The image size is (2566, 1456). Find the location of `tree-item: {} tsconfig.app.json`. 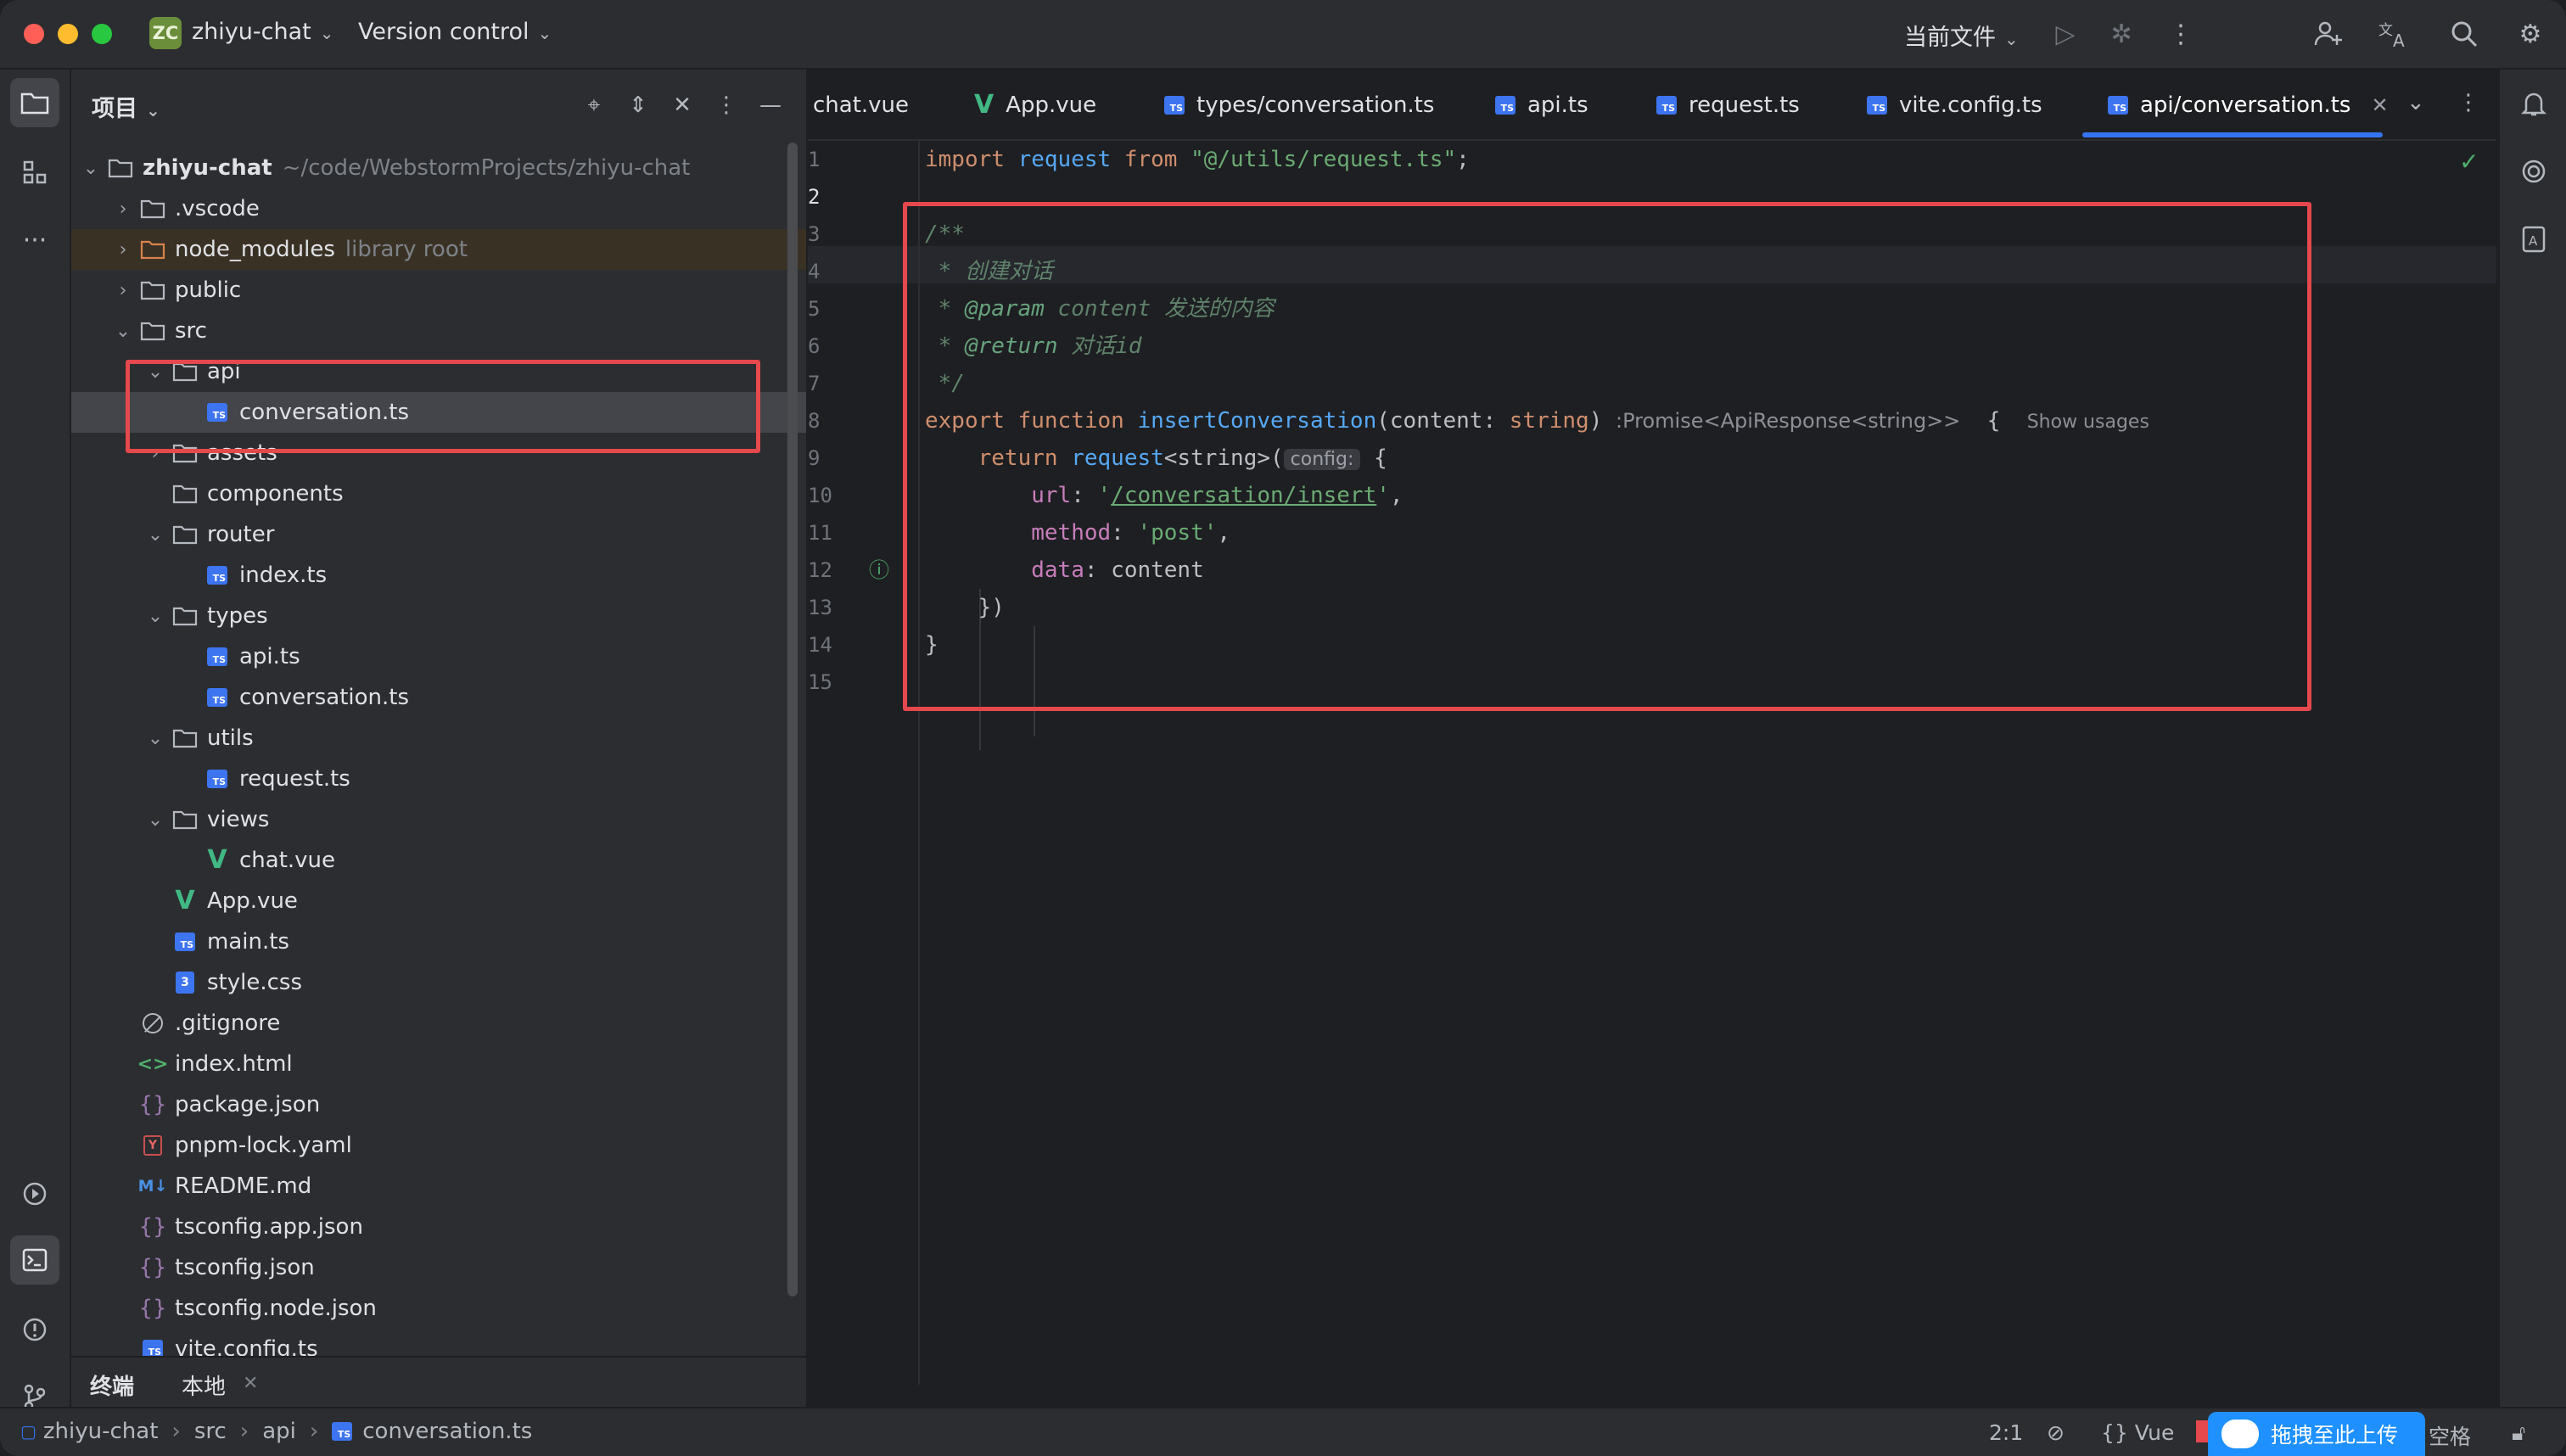

tree-item: {} tsconfig.app.json is located at coordinates (438, 1227).